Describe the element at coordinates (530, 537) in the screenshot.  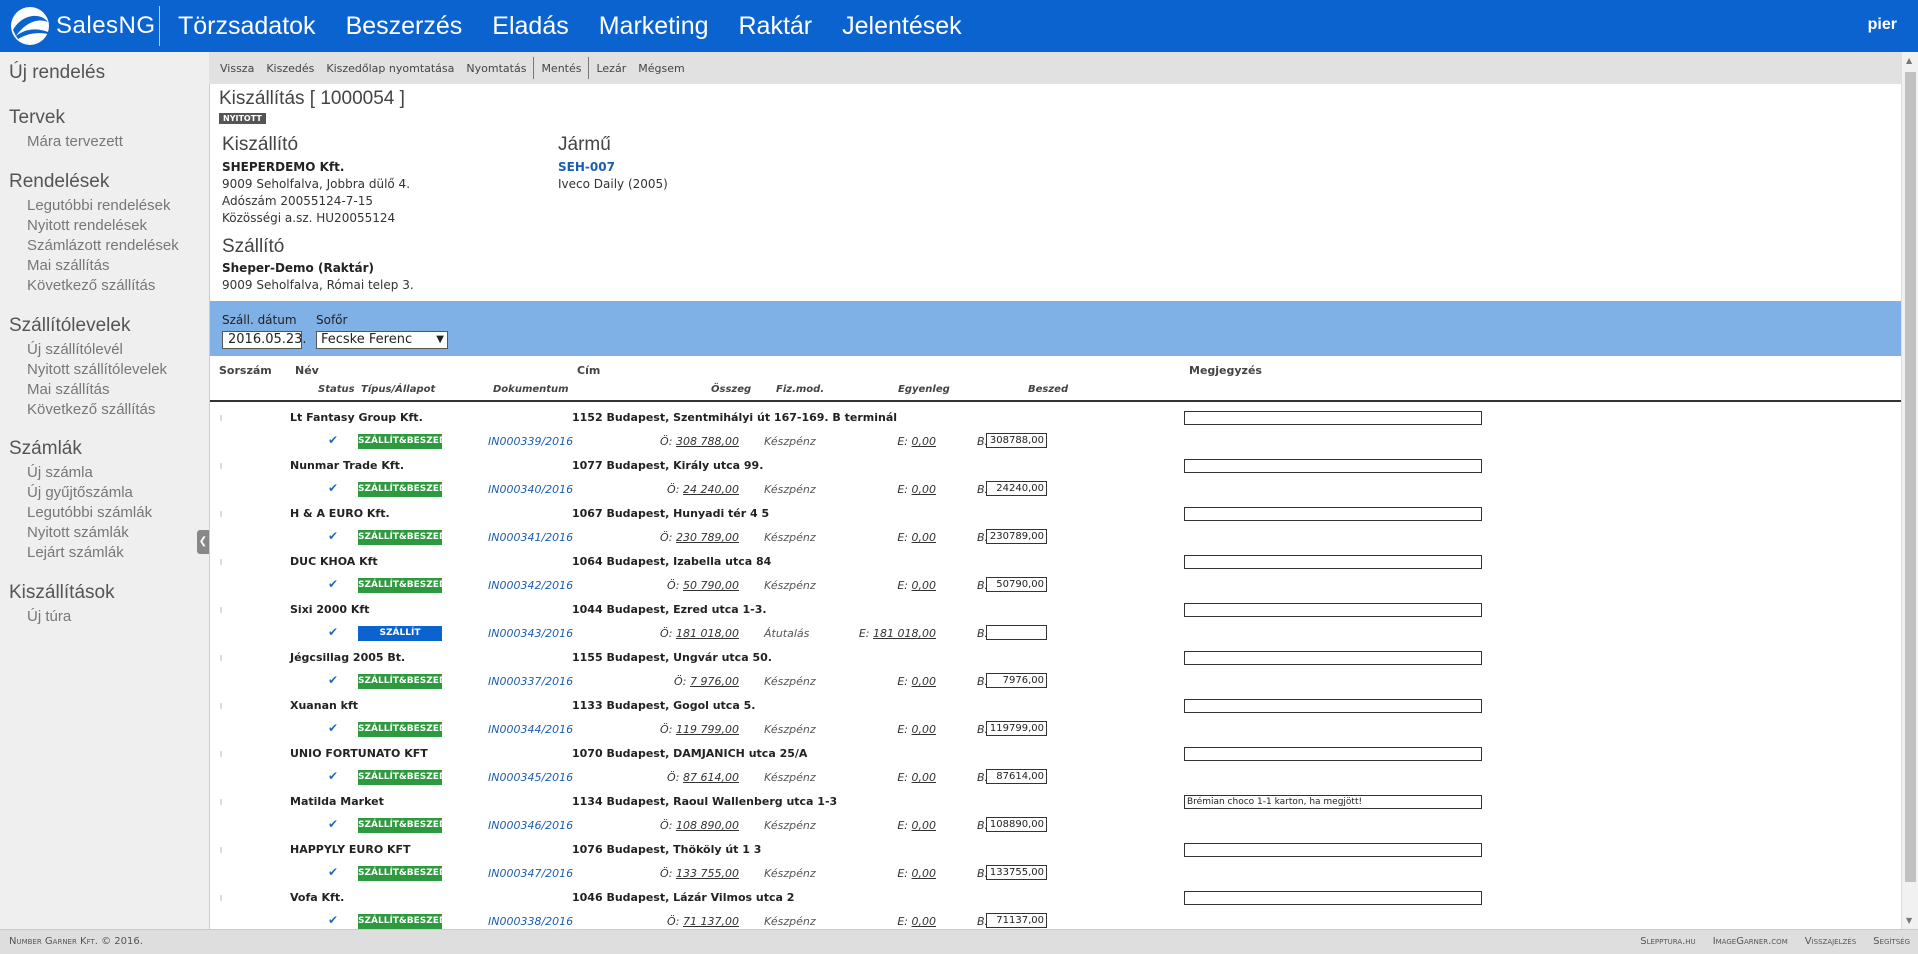
I see `document-link: IN000341/2016` at that location.